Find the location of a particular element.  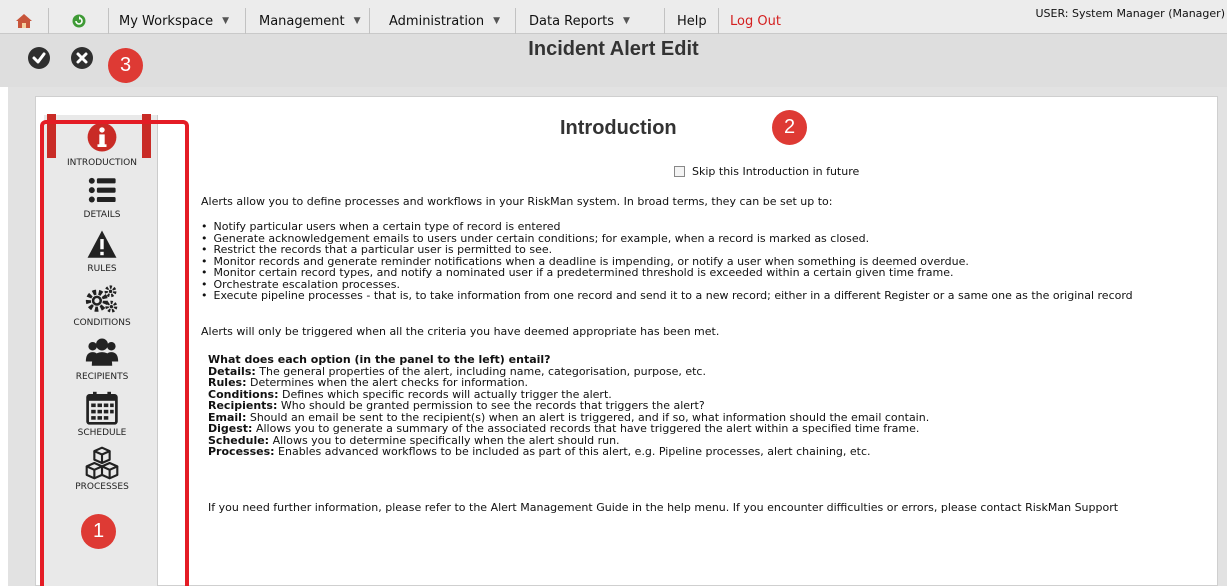

callout-badge-1: 1 is located at coordinates (98, 531).